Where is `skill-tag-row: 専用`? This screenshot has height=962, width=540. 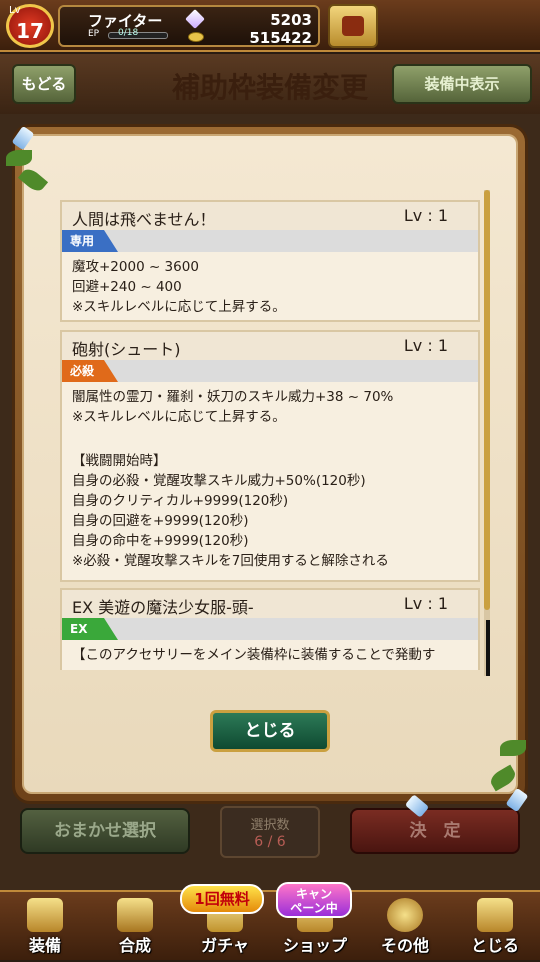
skill-tag-row: 専用 is located at coordinates (270, 241).